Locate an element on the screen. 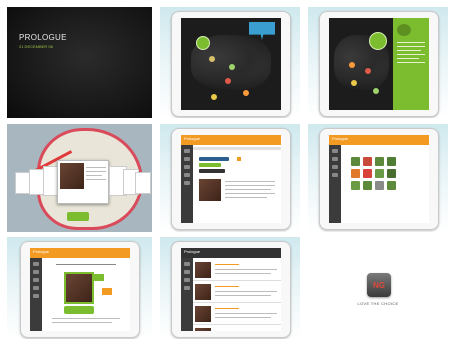 This screenshot has height=346, width=454. featured-card is located at coordinates (83, 182).